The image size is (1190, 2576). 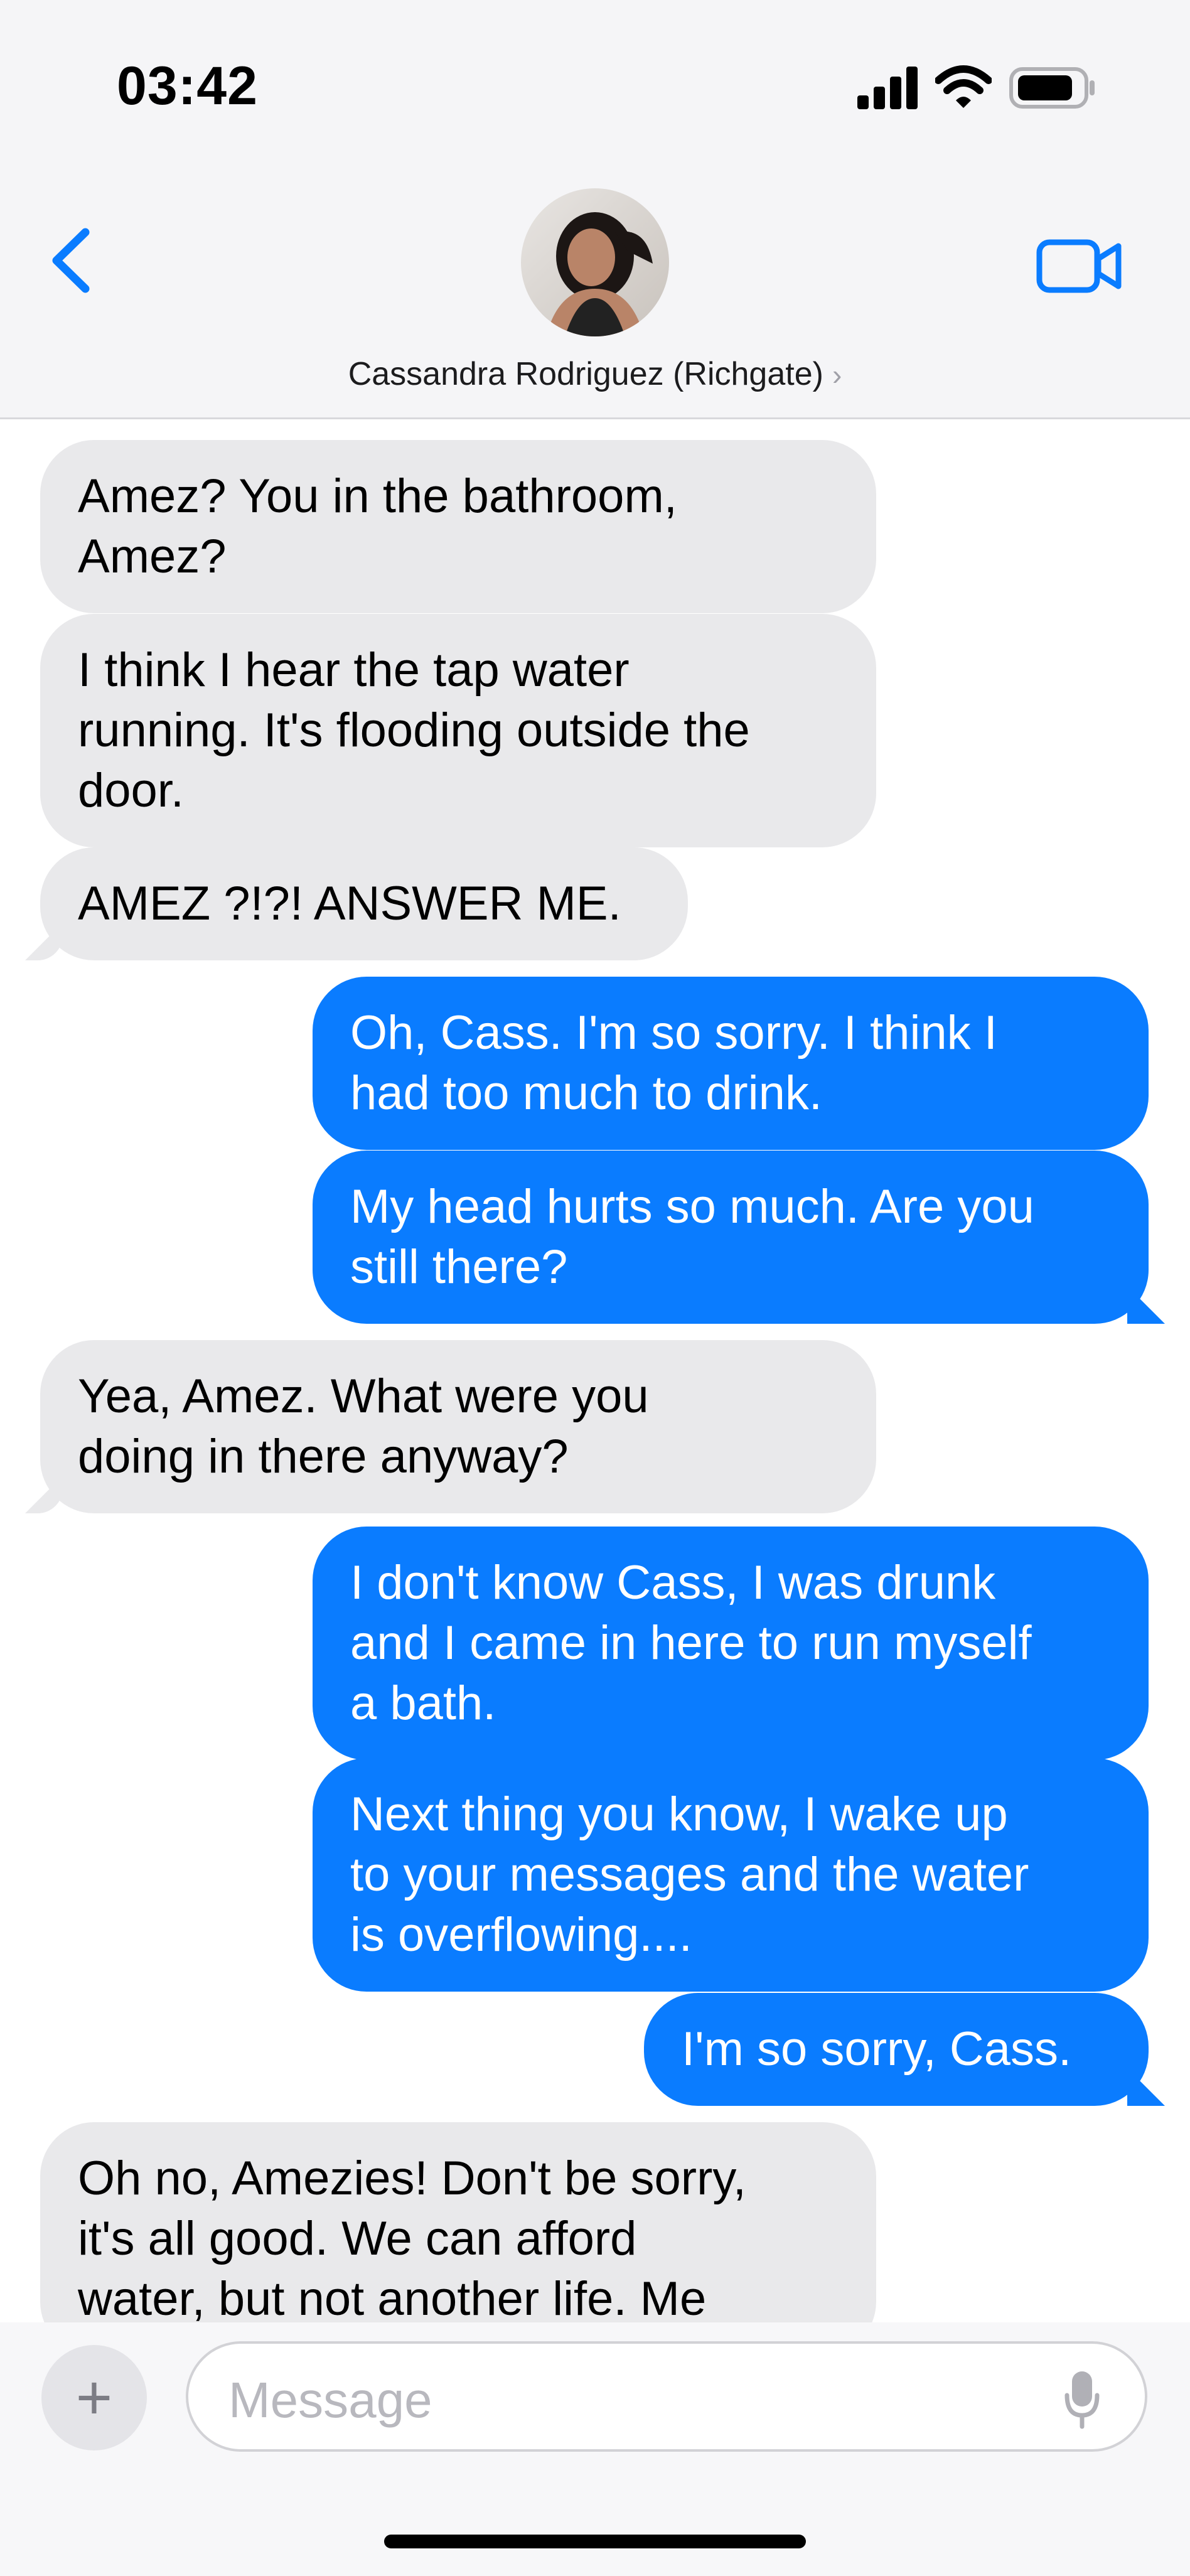 I want to click on status-icons, so click(x=976, y=88).